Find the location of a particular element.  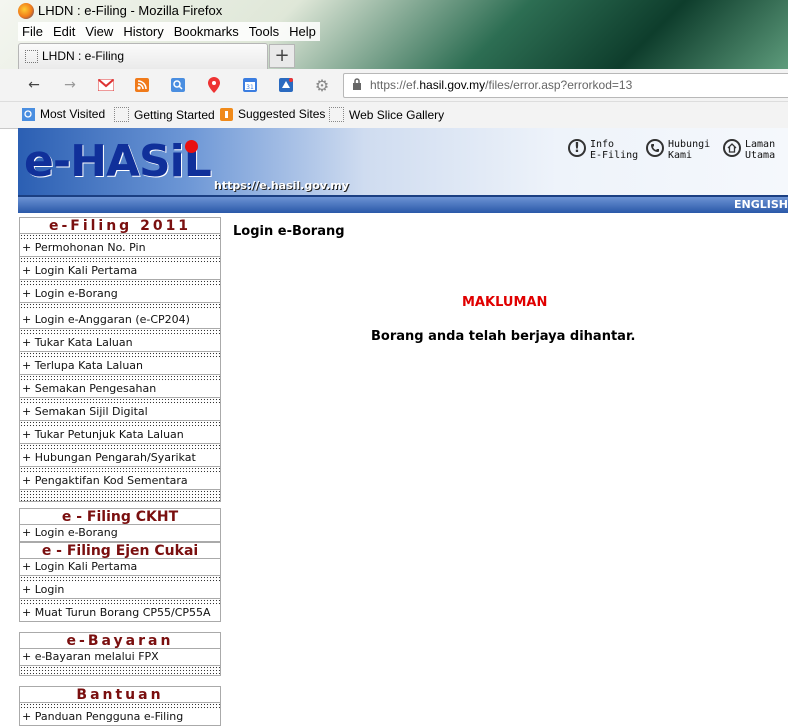

url-prefix: https://ef. is located at coordinates (395, 85).